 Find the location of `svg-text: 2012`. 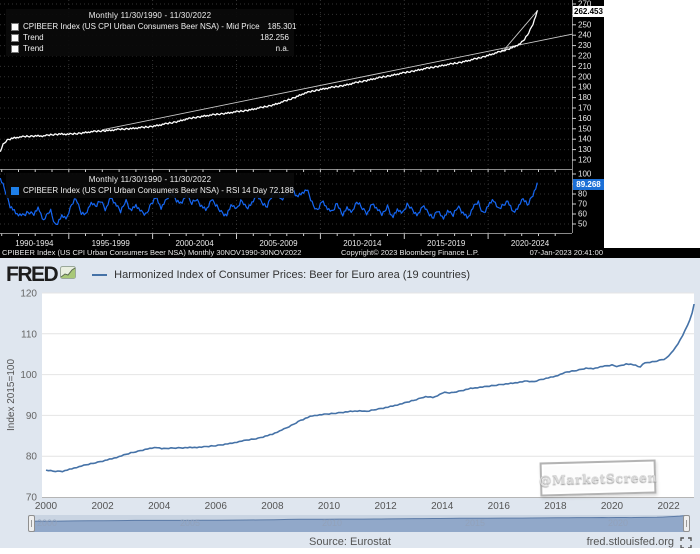

svg-text: 2012 is located at coordinates (385, 506).